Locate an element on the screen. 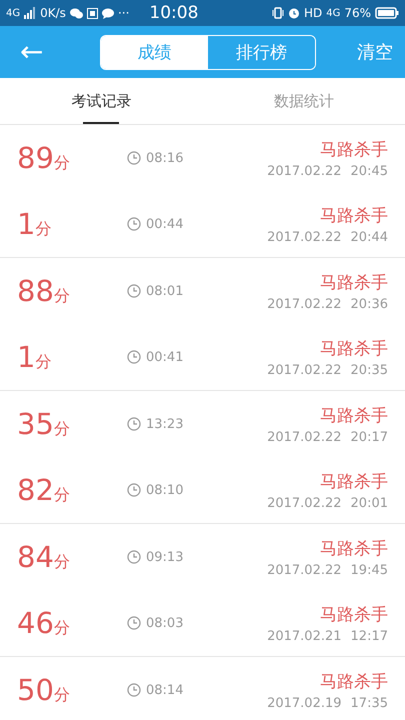 This screenshot has width=405, height=720. duration: 08:01 is located at coordinates (165, 291).